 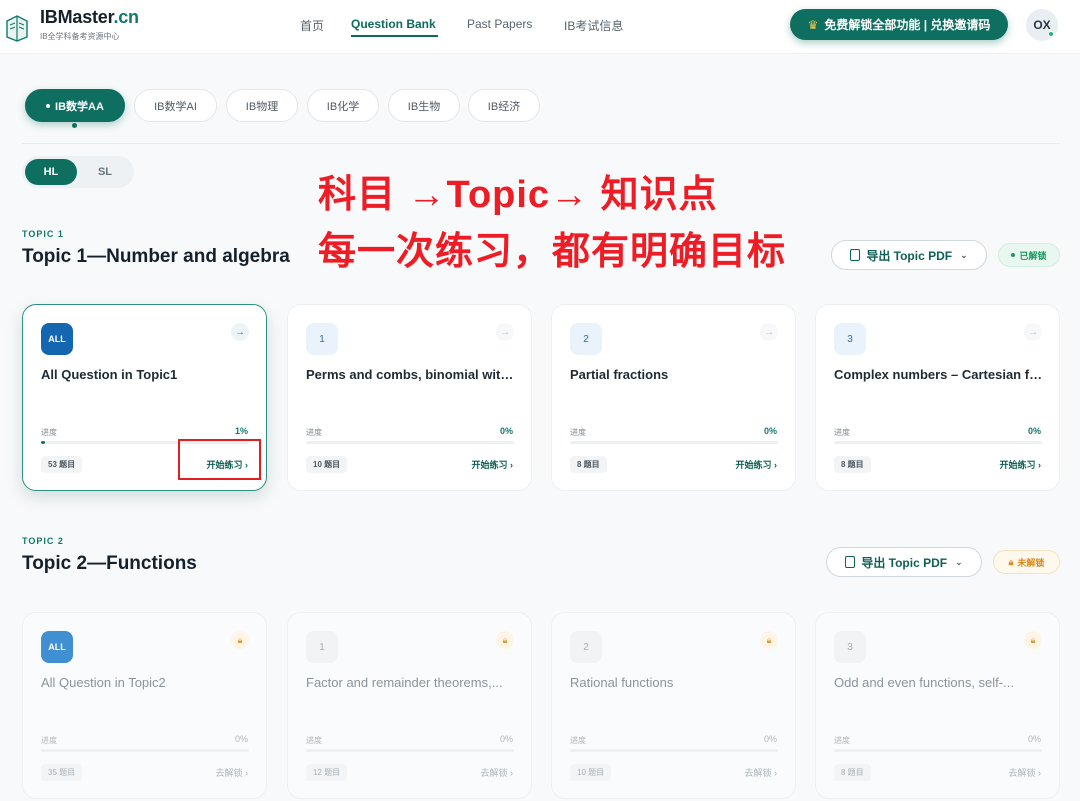 I want to click on topic-1-title: Topic 1—Number and algebra, so click(x=156, y=256).